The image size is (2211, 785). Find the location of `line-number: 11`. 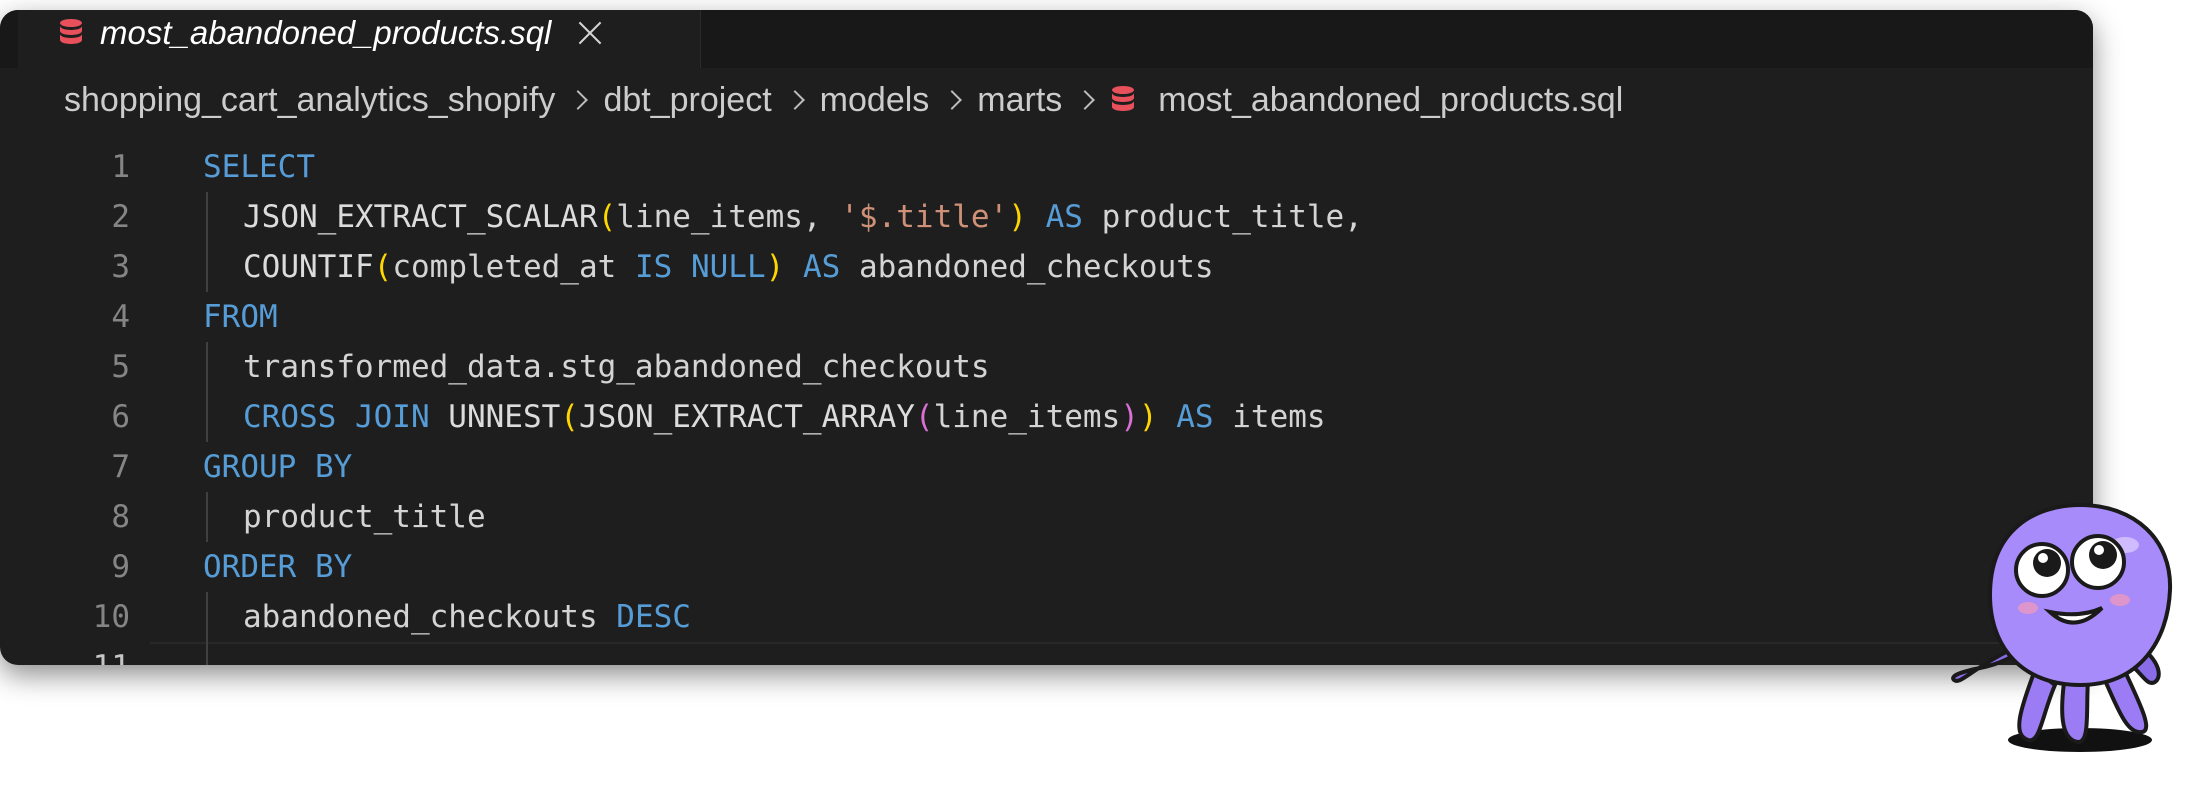

line-number: 11 is located at coordinates (65, 653).